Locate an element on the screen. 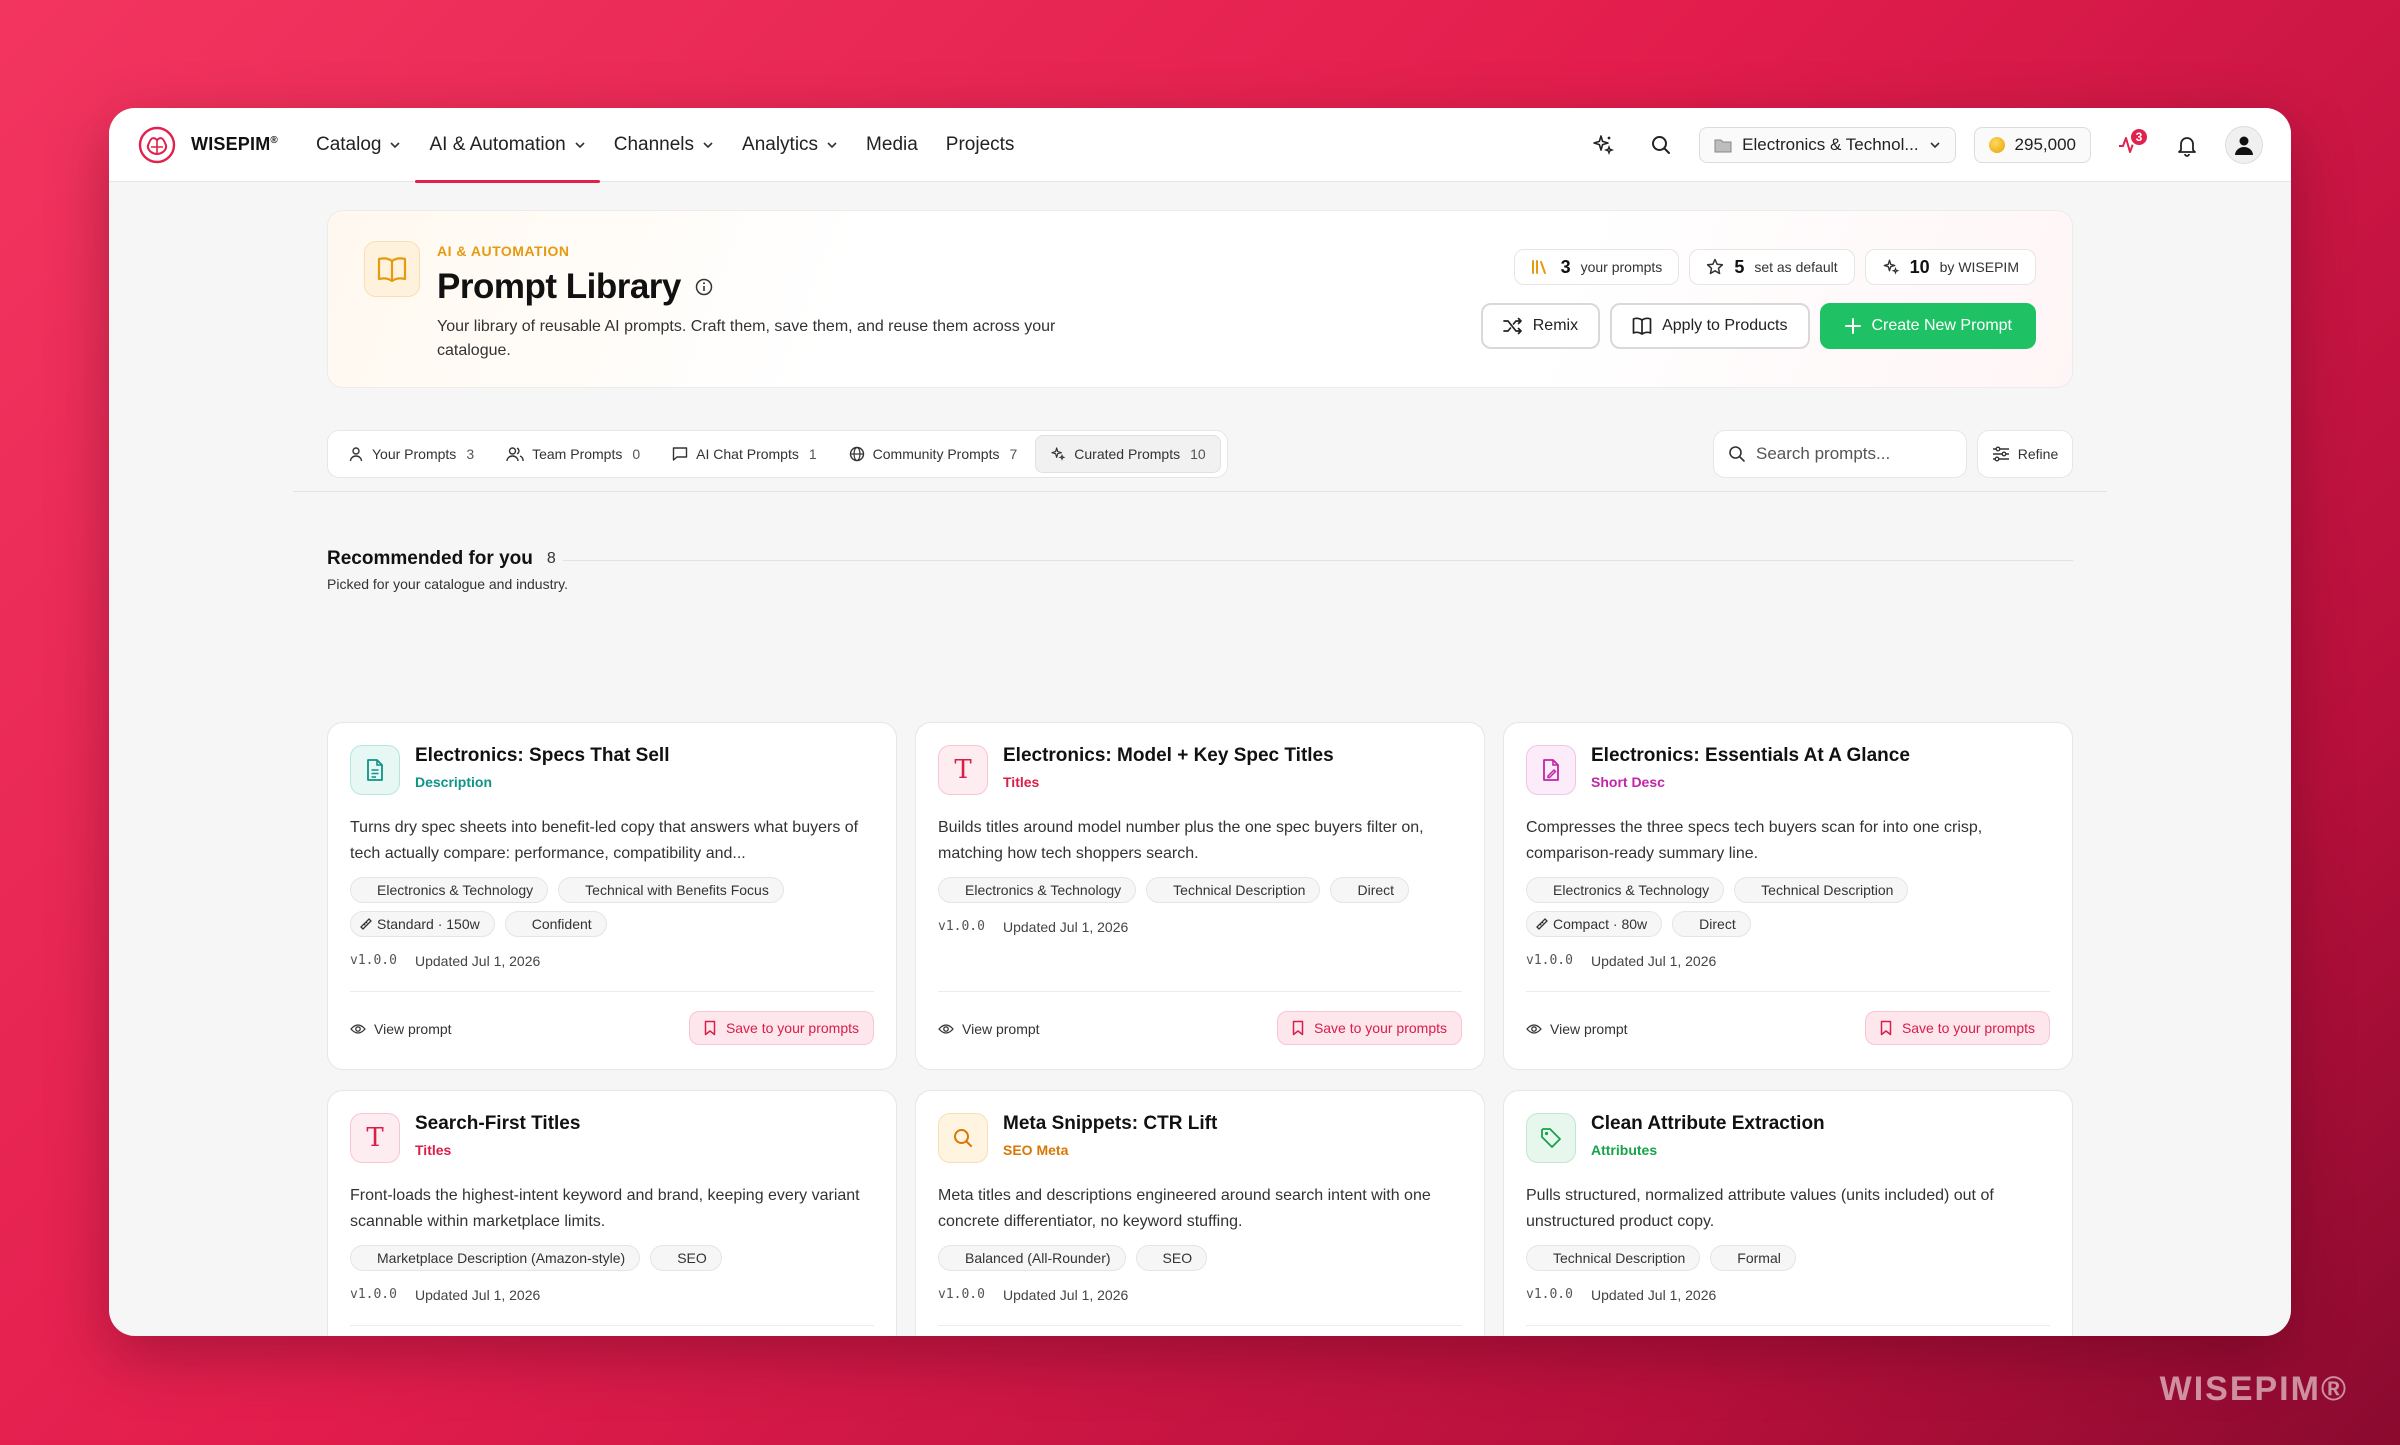 The height and width of the screenshot is (1445, 2400). card-title: Clean Attribute Extraction is located at coordinates (1708, 1123).